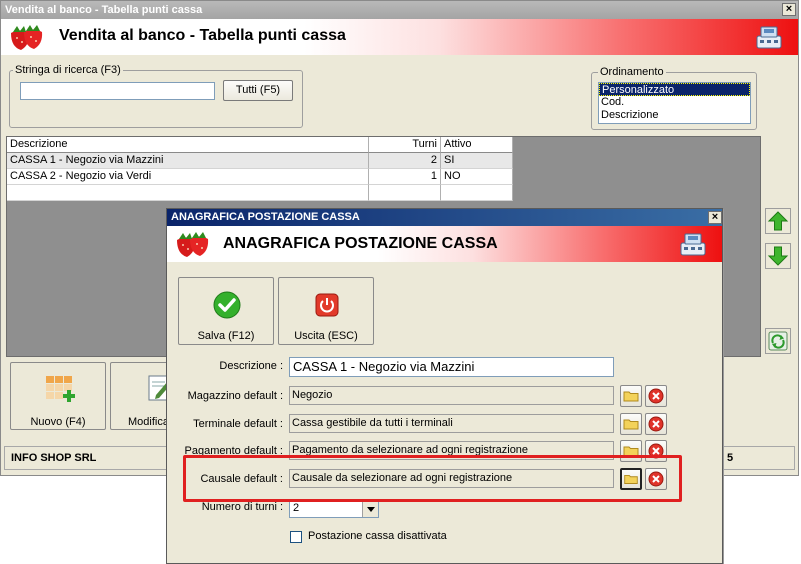  What do you see at coordinates (789, 9) in the screenshot?
I see `main-close-button: ×` at bounding box center [789, 9].